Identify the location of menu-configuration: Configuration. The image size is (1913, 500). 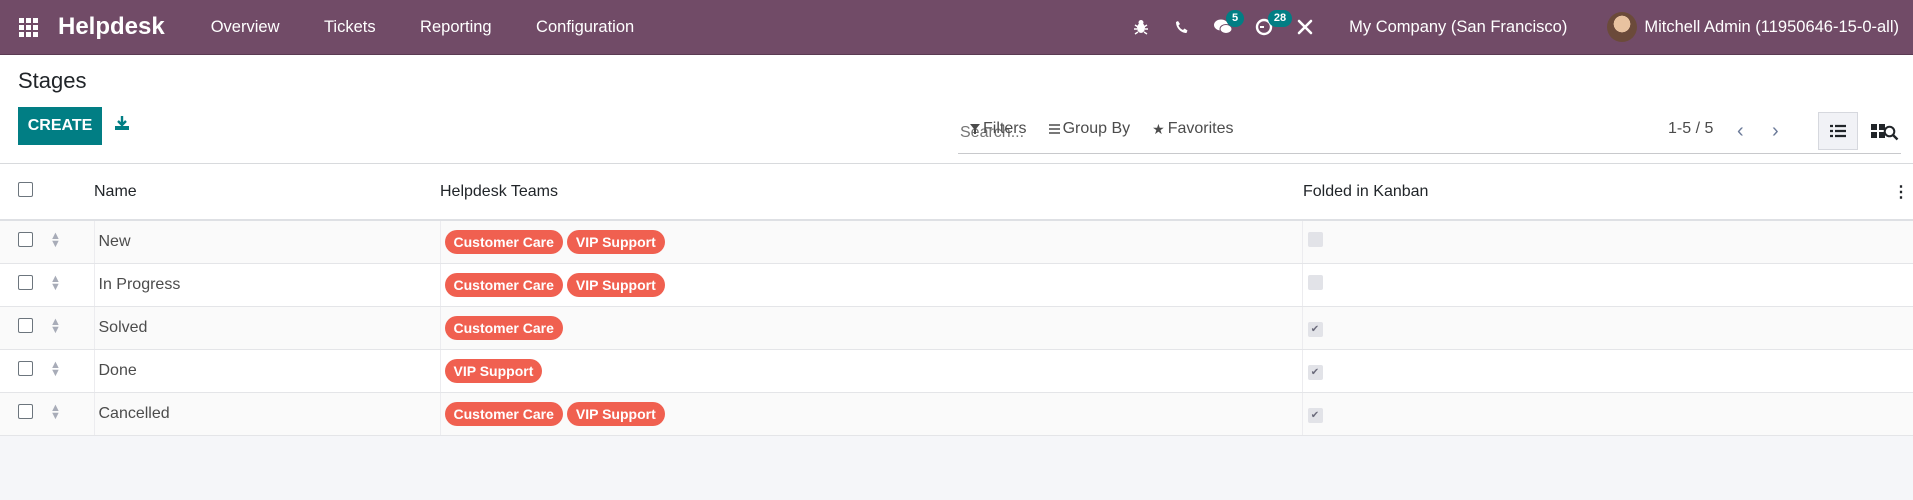
(585, 27).